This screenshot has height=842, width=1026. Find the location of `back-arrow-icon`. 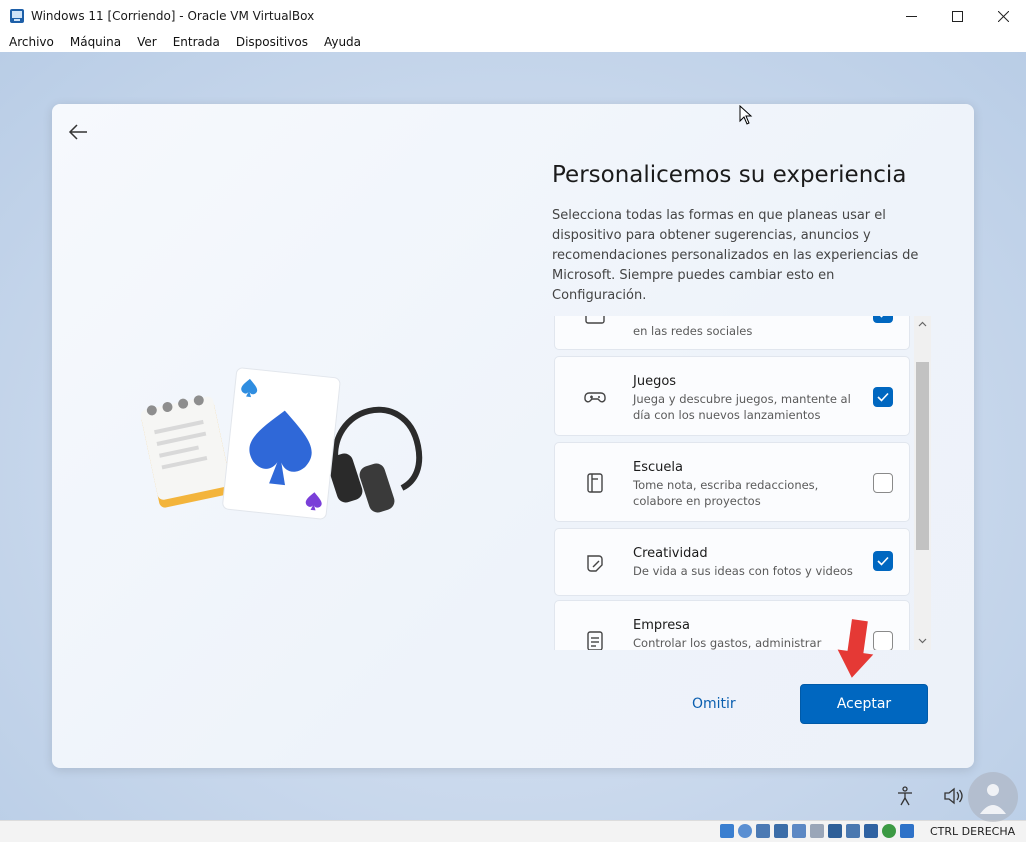

back-arrow-icon is located at coordinates (78, 132).